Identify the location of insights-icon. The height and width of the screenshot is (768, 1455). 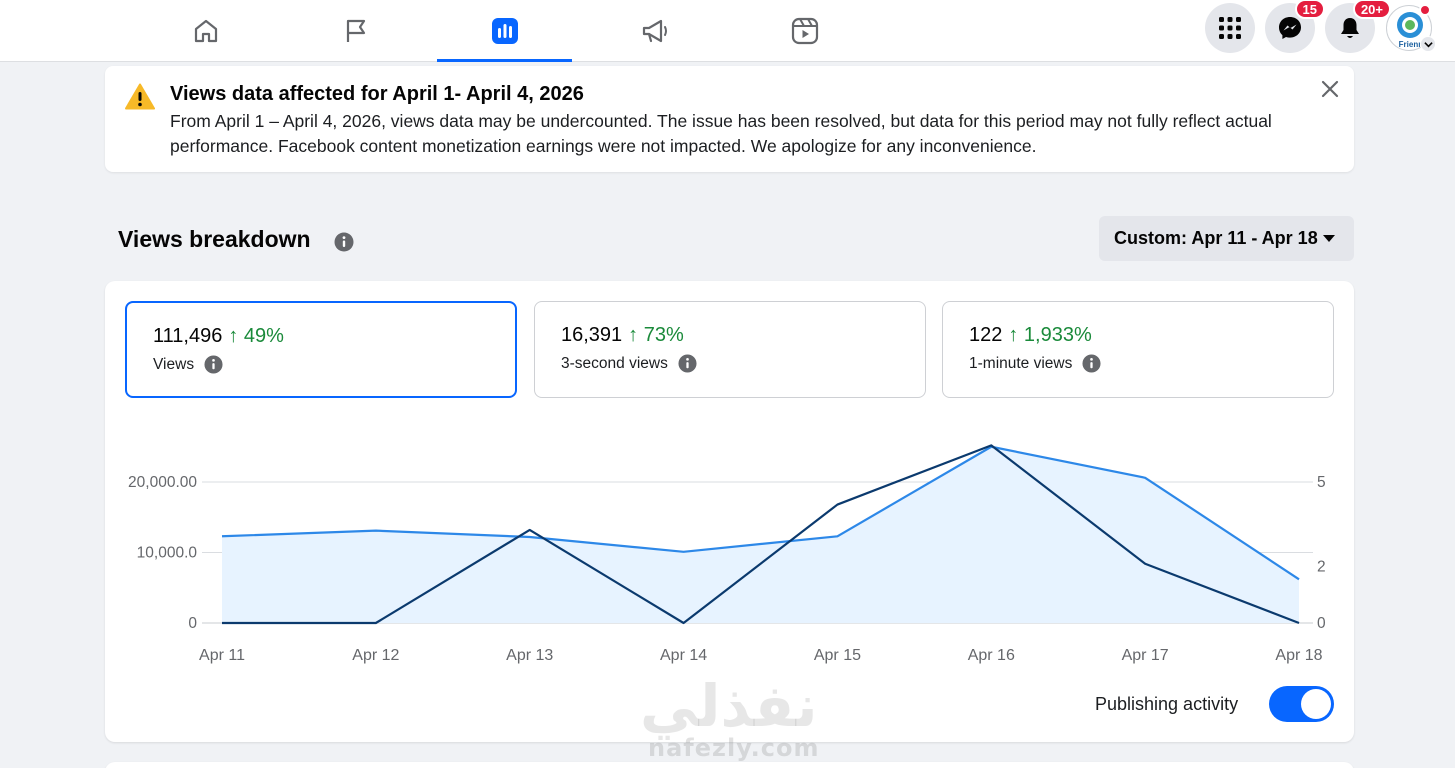
(504, 31).